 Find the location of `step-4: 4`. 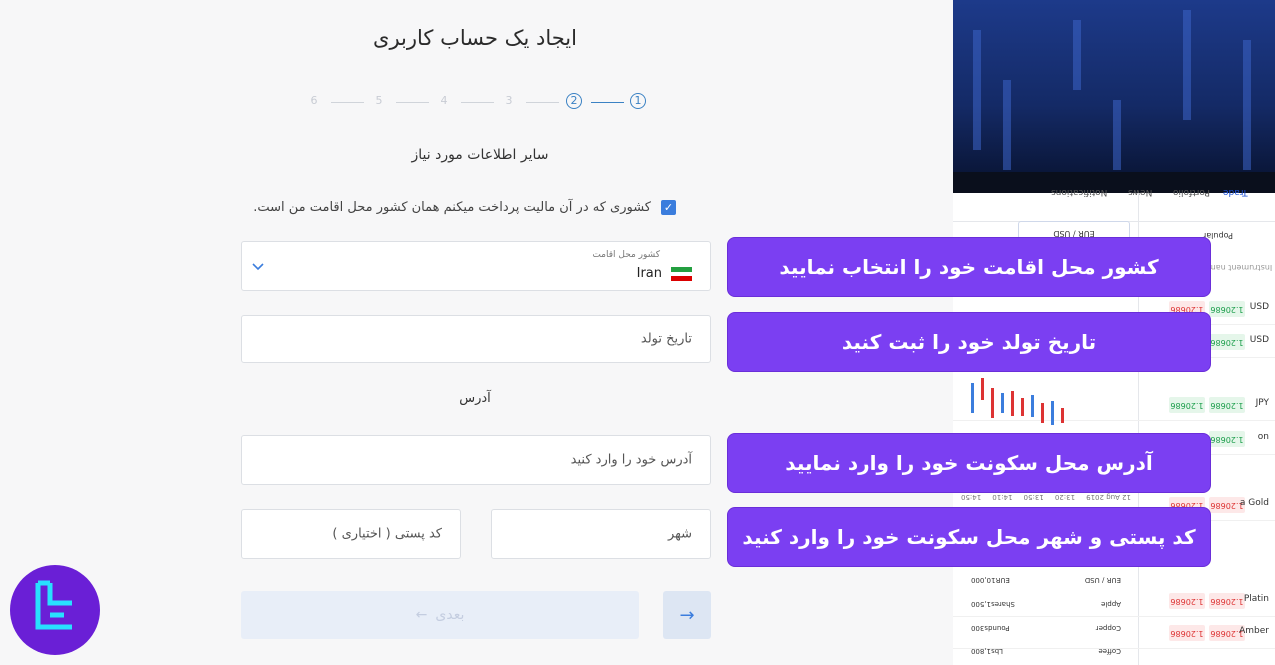

step-4: 4 is located at coordinates (444, 100).